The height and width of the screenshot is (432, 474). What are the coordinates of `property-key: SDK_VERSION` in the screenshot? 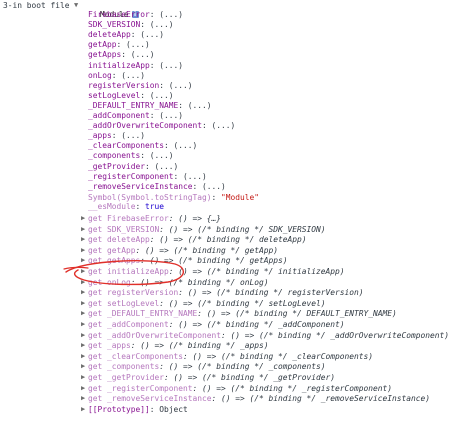 It's located at (114, 25).